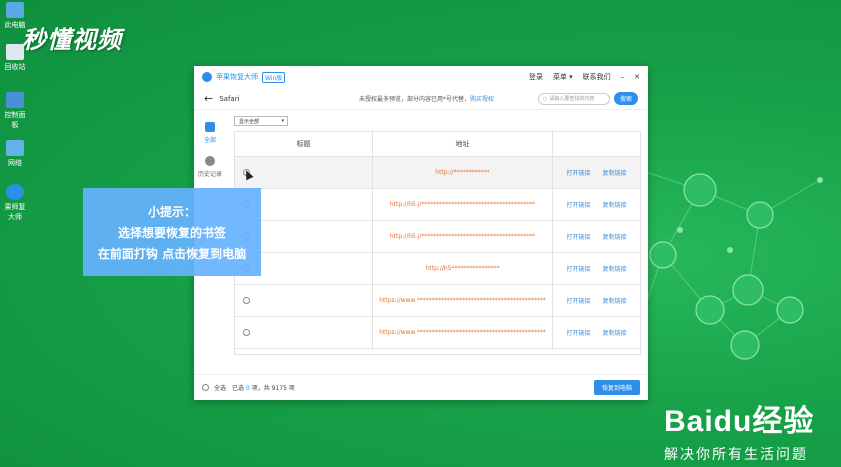 The width and height of the screenshot is (841, 467). What do you see at coordinates (545, 98) in the screenshot?
I see `search-icon: ○` at bounding box center [545, 98].